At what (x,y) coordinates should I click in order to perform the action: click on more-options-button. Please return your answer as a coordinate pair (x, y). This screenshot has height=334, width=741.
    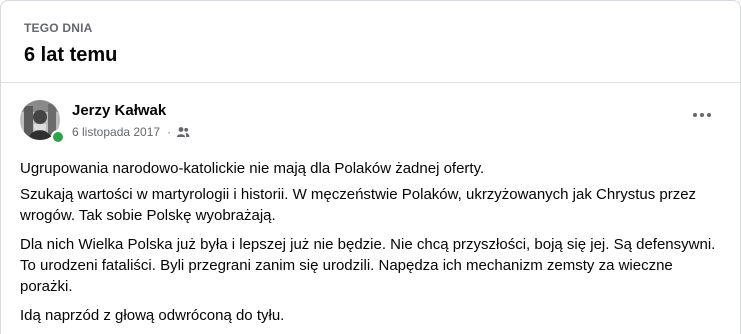
    Looking at the image, I should click on (702, 115).